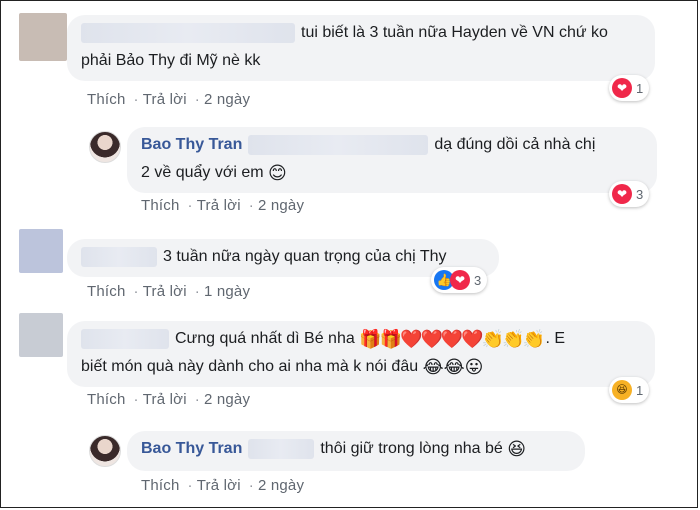  I want to click on reaction-summary: ❤ 3, so click(629, 194).